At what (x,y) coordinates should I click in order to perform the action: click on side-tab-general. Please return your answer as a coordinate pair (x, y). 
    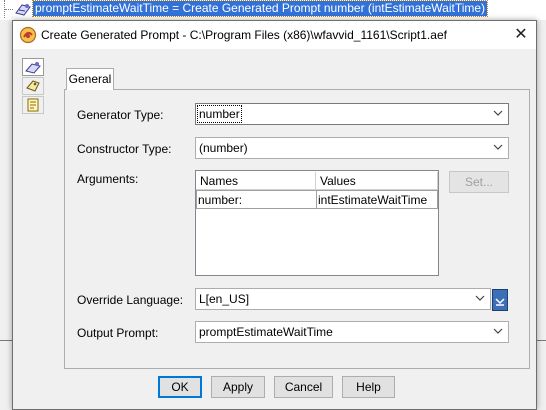
    Looking at the image, I should click on (33, 67).